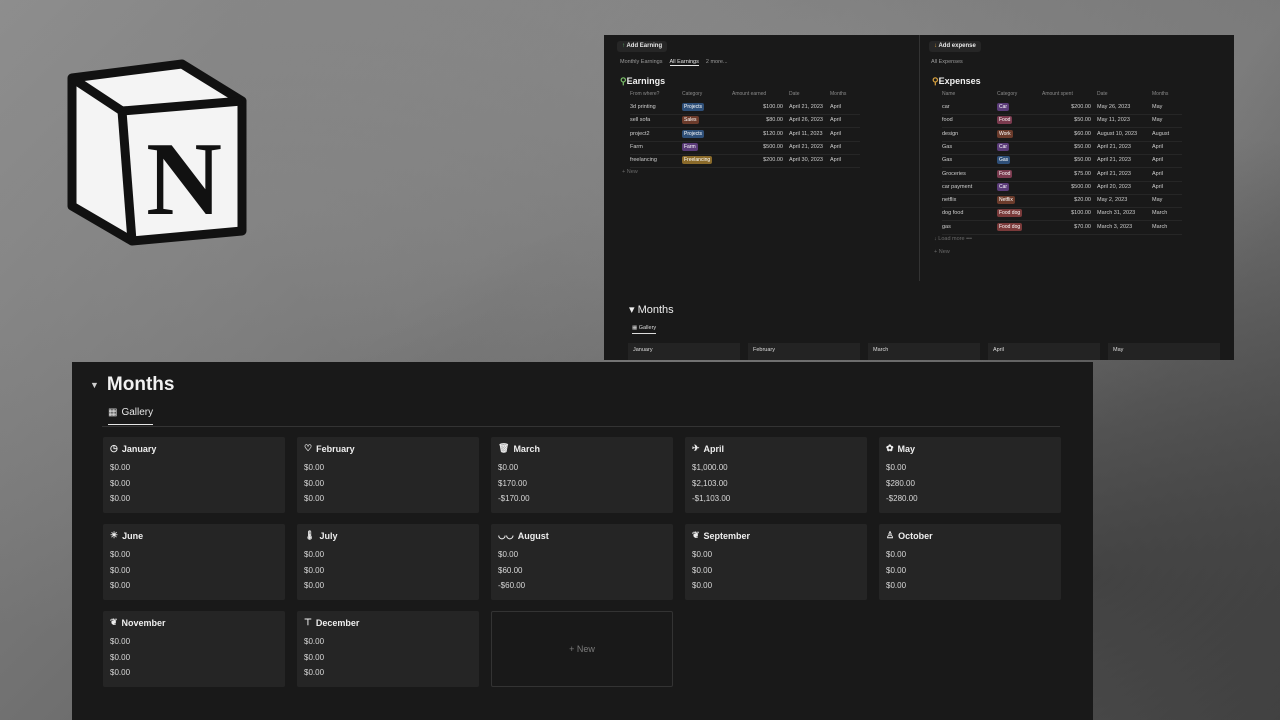  I want to click on add-earning-button: ↑ Add Earning, so click(642, 46).